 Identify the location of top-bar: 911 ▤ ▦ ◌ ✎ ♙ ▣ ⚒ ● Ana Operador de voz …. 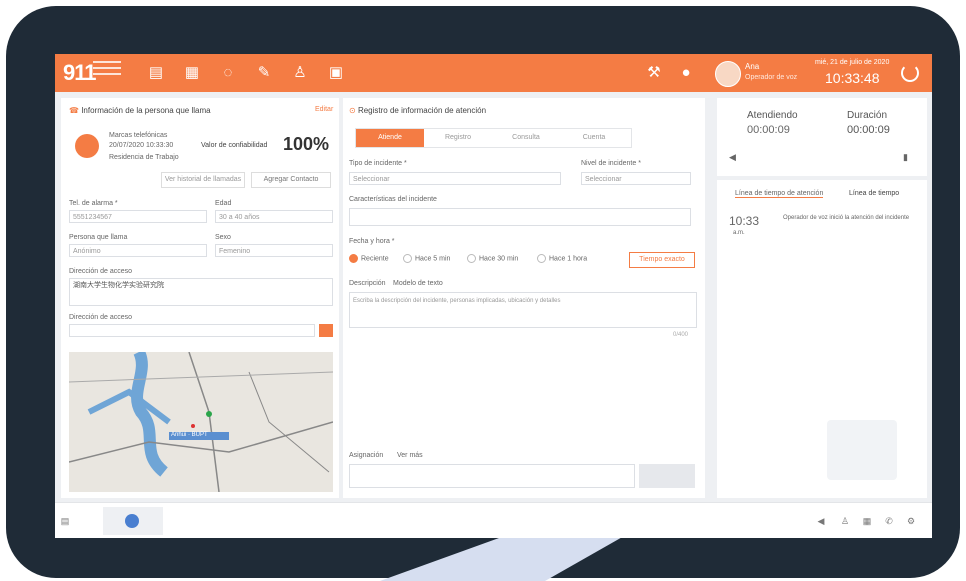
(493, 73).